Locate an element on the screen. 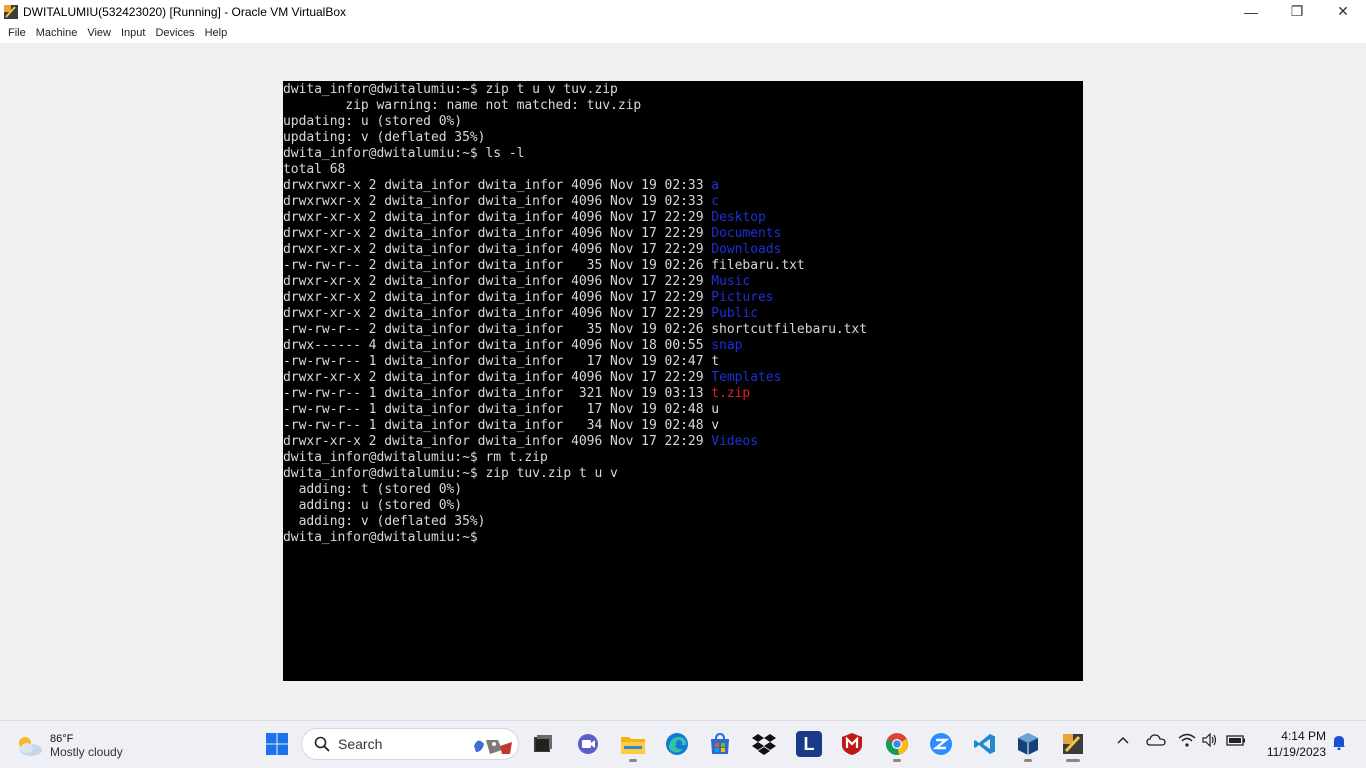 Image resolution: width=1366 pixels, height=768 pixels. clock-time: 4:14 PM is located at coordinates (1303, 736).